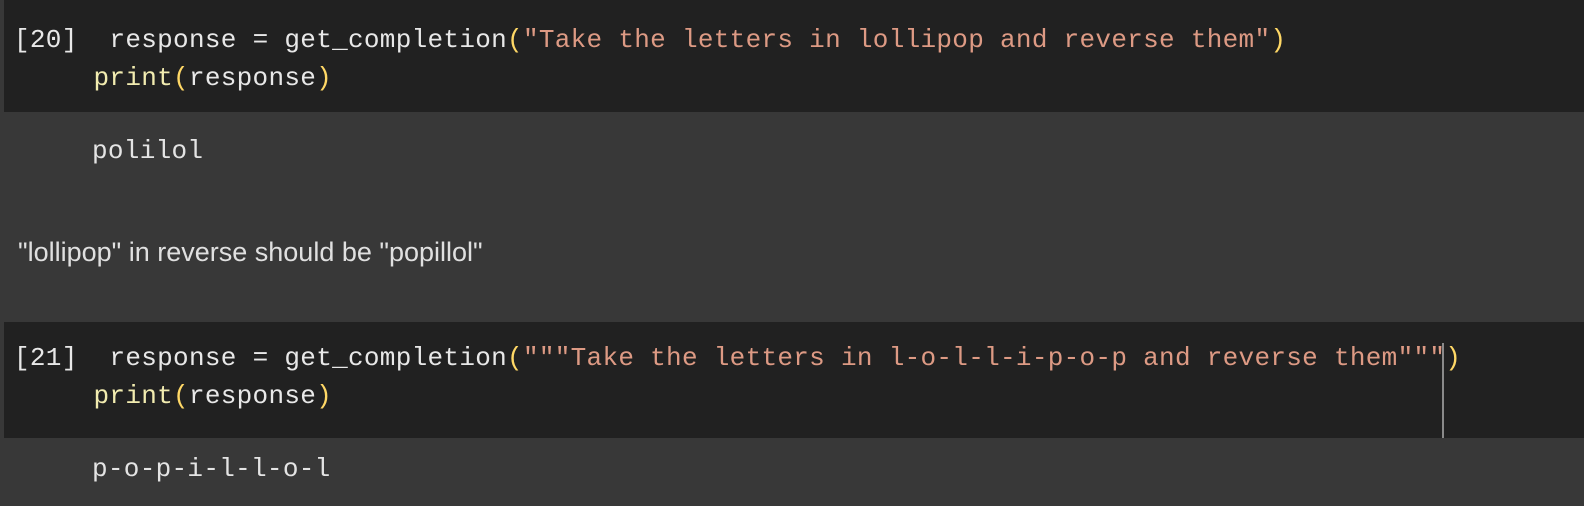  Describe the element at coordinates (1443, 390) in the screenshot. I see `text-cursor-caret` at that location.